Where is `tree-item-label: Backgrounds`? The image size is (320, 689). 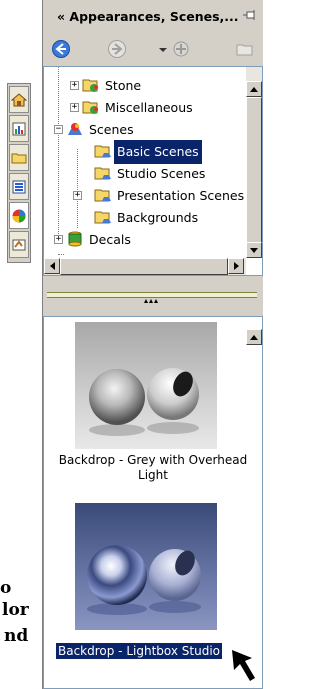 tree-item-label: Backgrounds is located at coordinates (158, 217).